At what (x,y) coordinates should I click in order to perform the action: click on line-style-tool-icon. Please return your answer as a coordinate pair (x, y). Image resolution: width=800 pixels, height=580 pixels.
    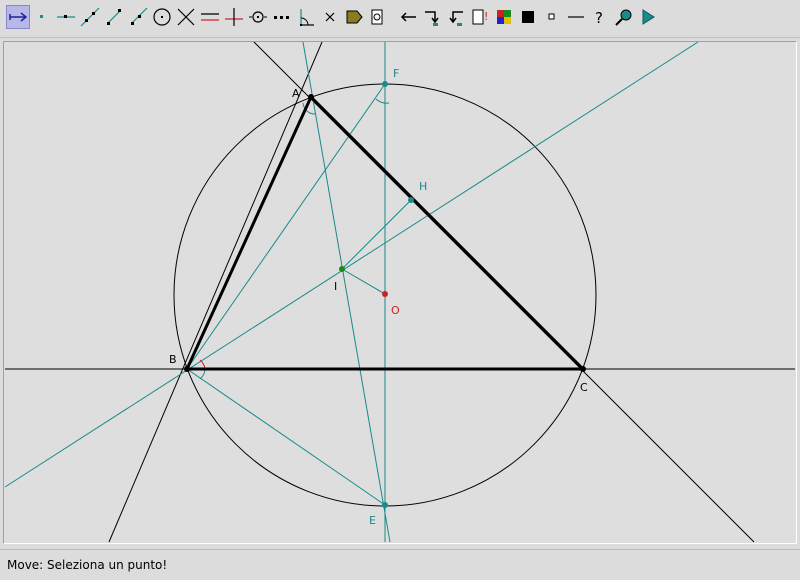
    Looking at the image, I should click on (576, 17).